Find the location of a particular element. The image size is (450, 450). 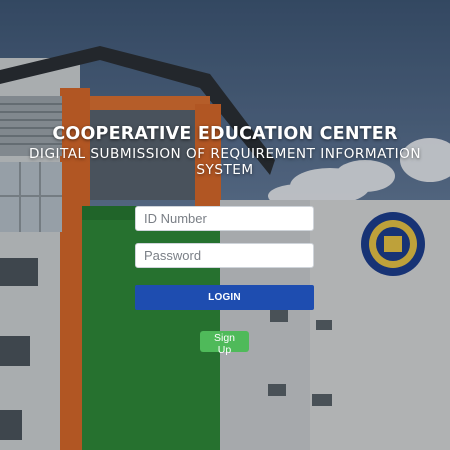

login-button: LOGIN is located at coordinates (224, 297).